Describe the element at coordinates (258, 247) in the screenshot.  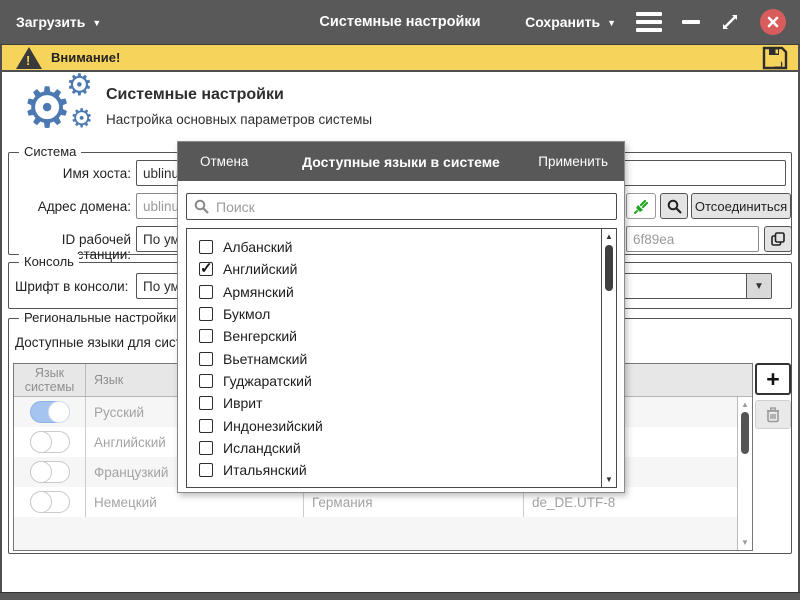
I see `language-label: Албанский` at that location.